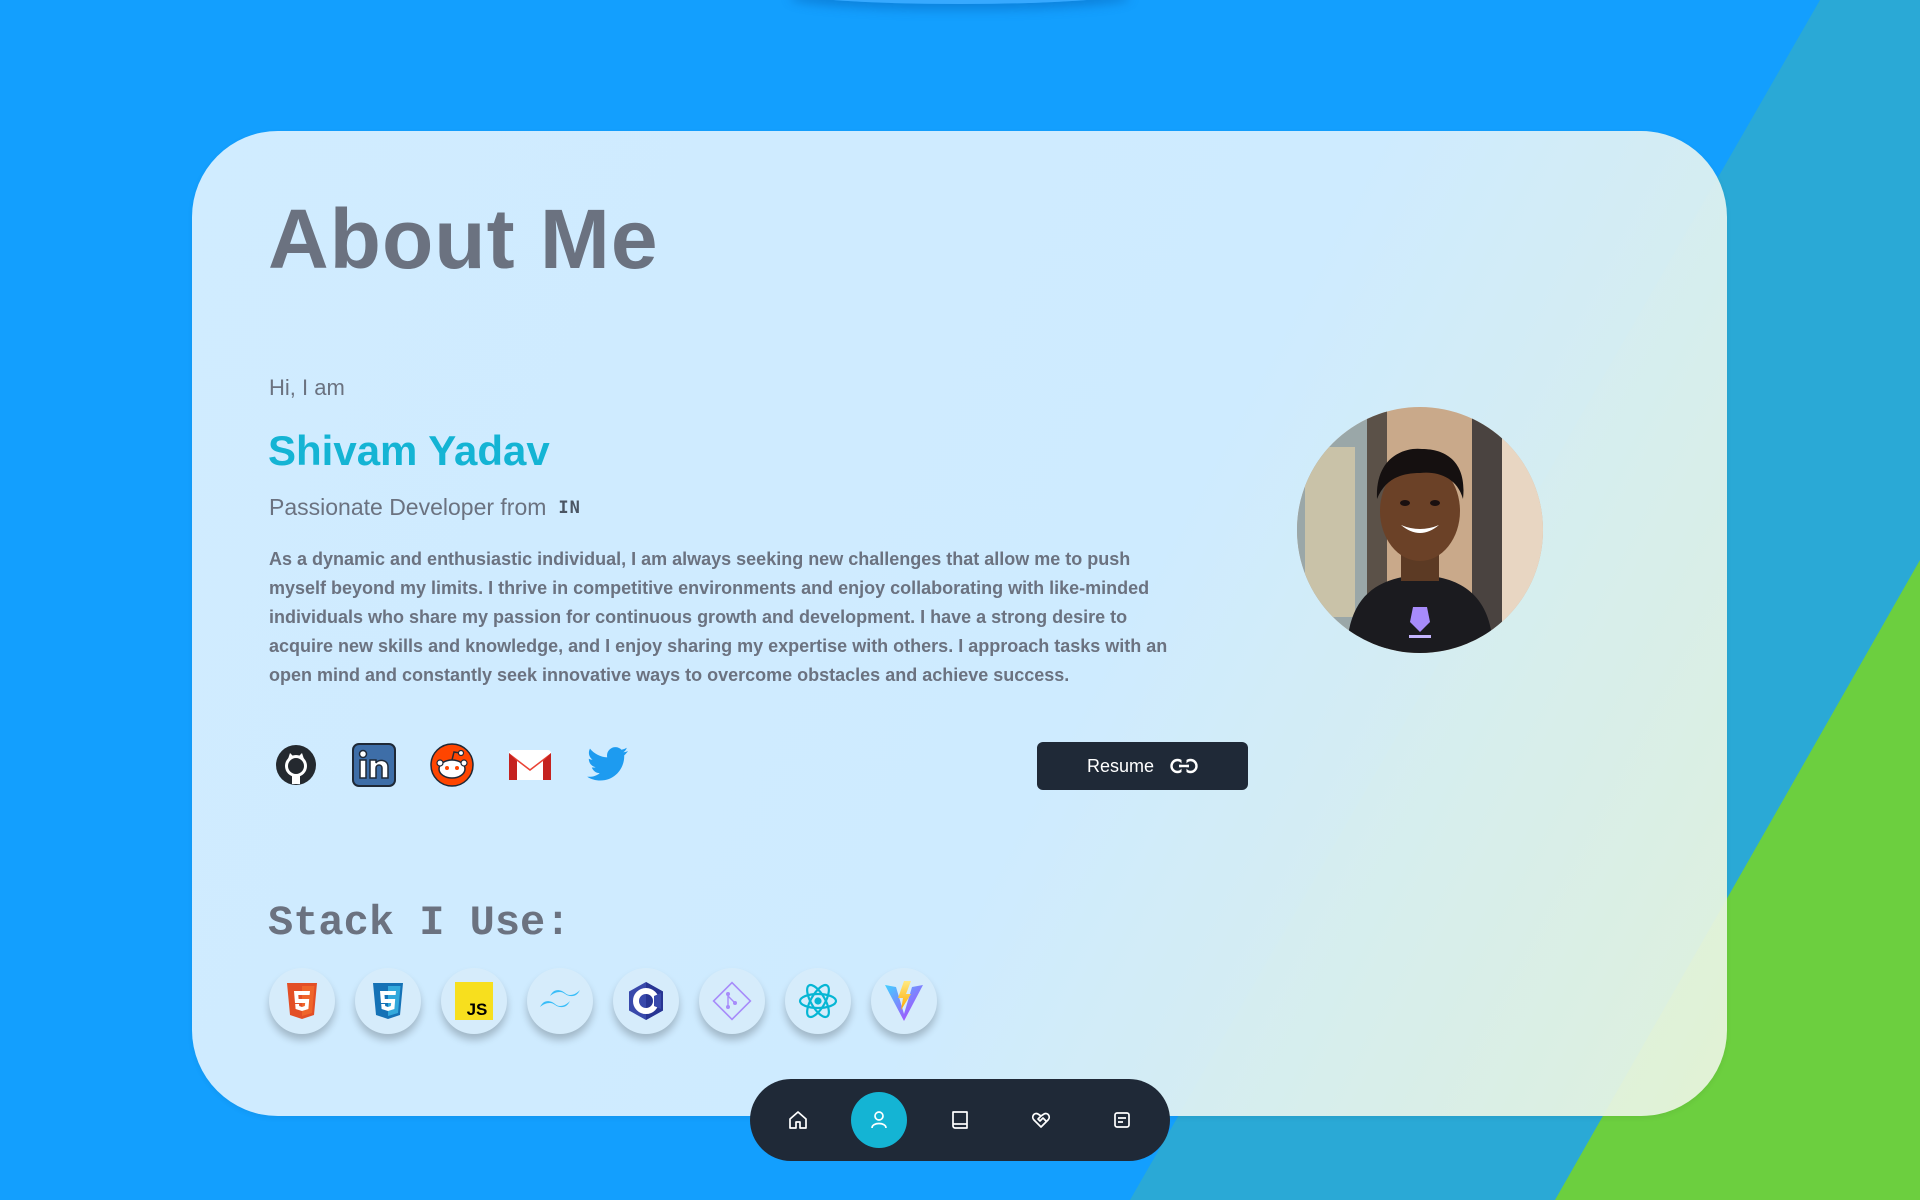 The width and height of the screenshot is (1920, 1200). I want to click on top-glow, so click(960, 2).